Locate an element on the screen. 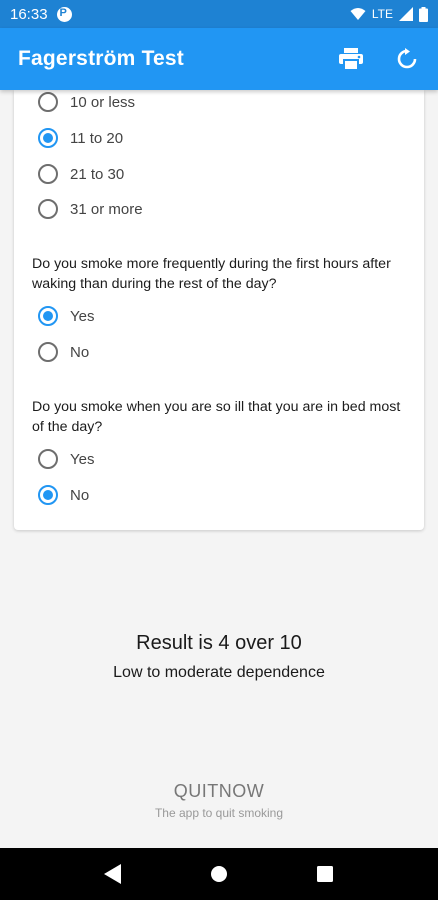 This screenshot has height=900, width=438. option-label: 21 to 30 is located at coordinates (97, 174).